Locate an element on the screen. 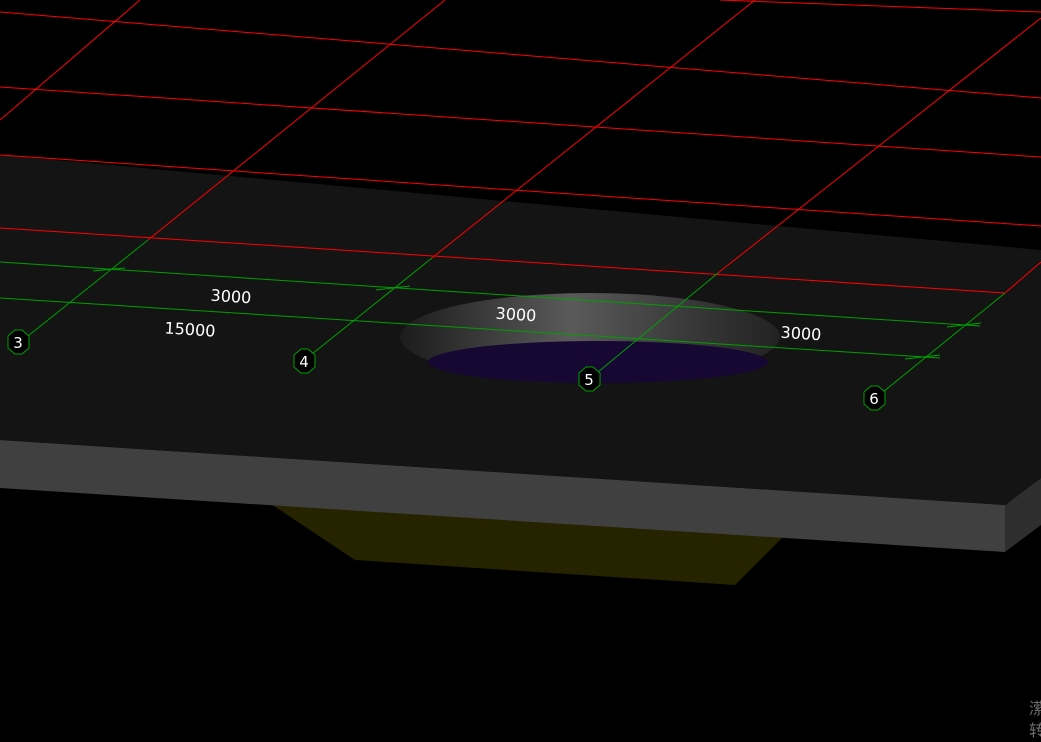 The width and height of the screenshot is (1041, 742). dimension-label-4-5: 3000 is located at coordinates (516, 315).